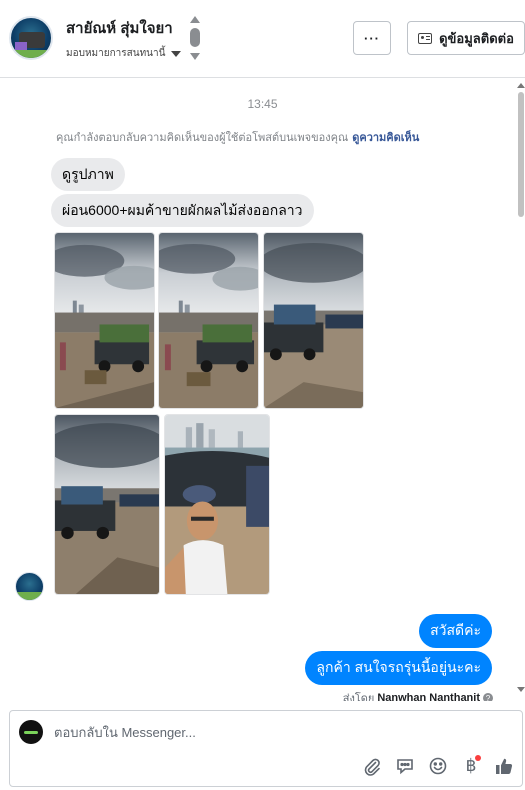 This screenshot has width=525, height=790. I want to click on conversation-switcher, so click(195, 39).